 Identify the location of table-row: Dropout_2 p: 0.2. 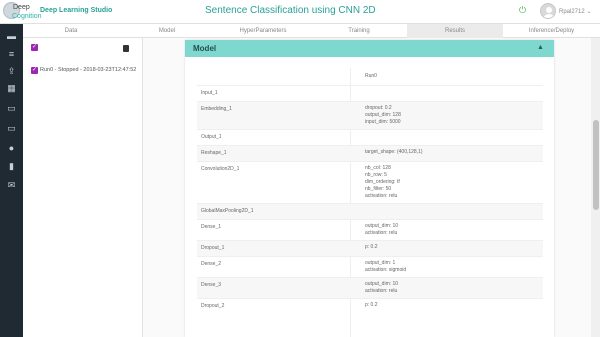
(370, 306).